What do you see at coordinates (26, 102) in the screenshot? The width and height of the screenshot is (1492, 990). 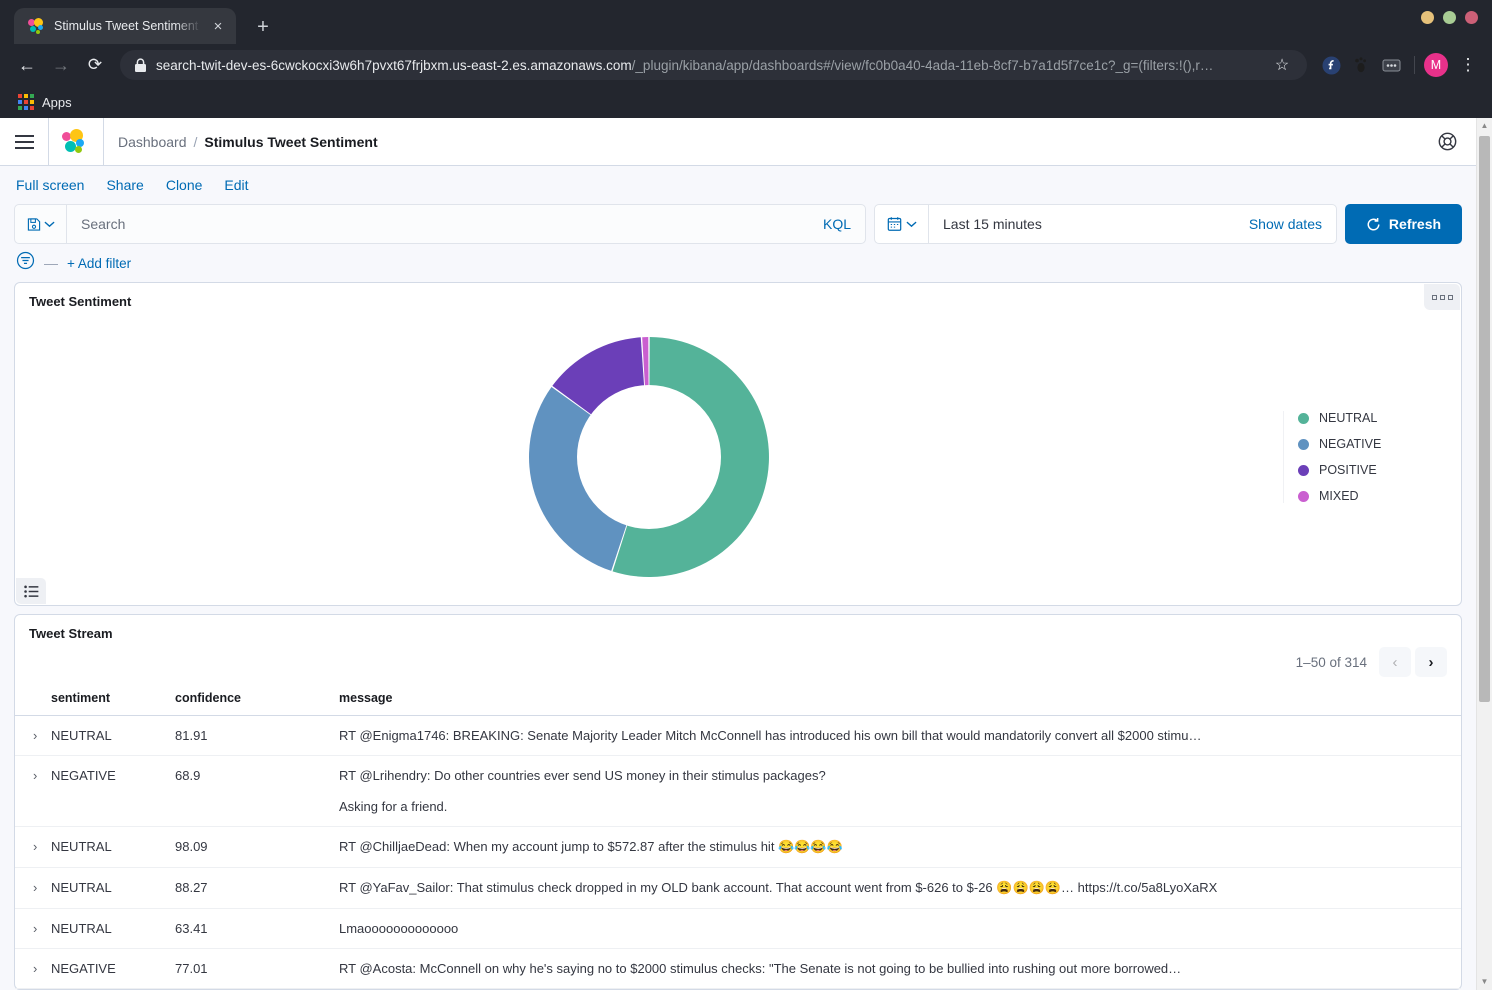 I see `apps-grid-icon` at bounding box center [26, 102].